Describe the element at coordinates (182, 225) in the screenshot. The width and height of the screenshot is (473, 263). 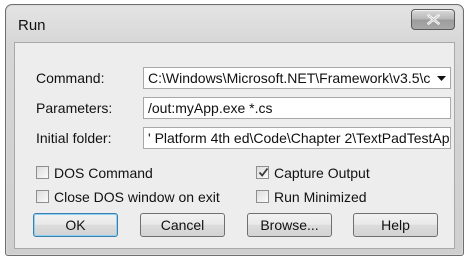
I see `cancel-button: Cancel` at that location.